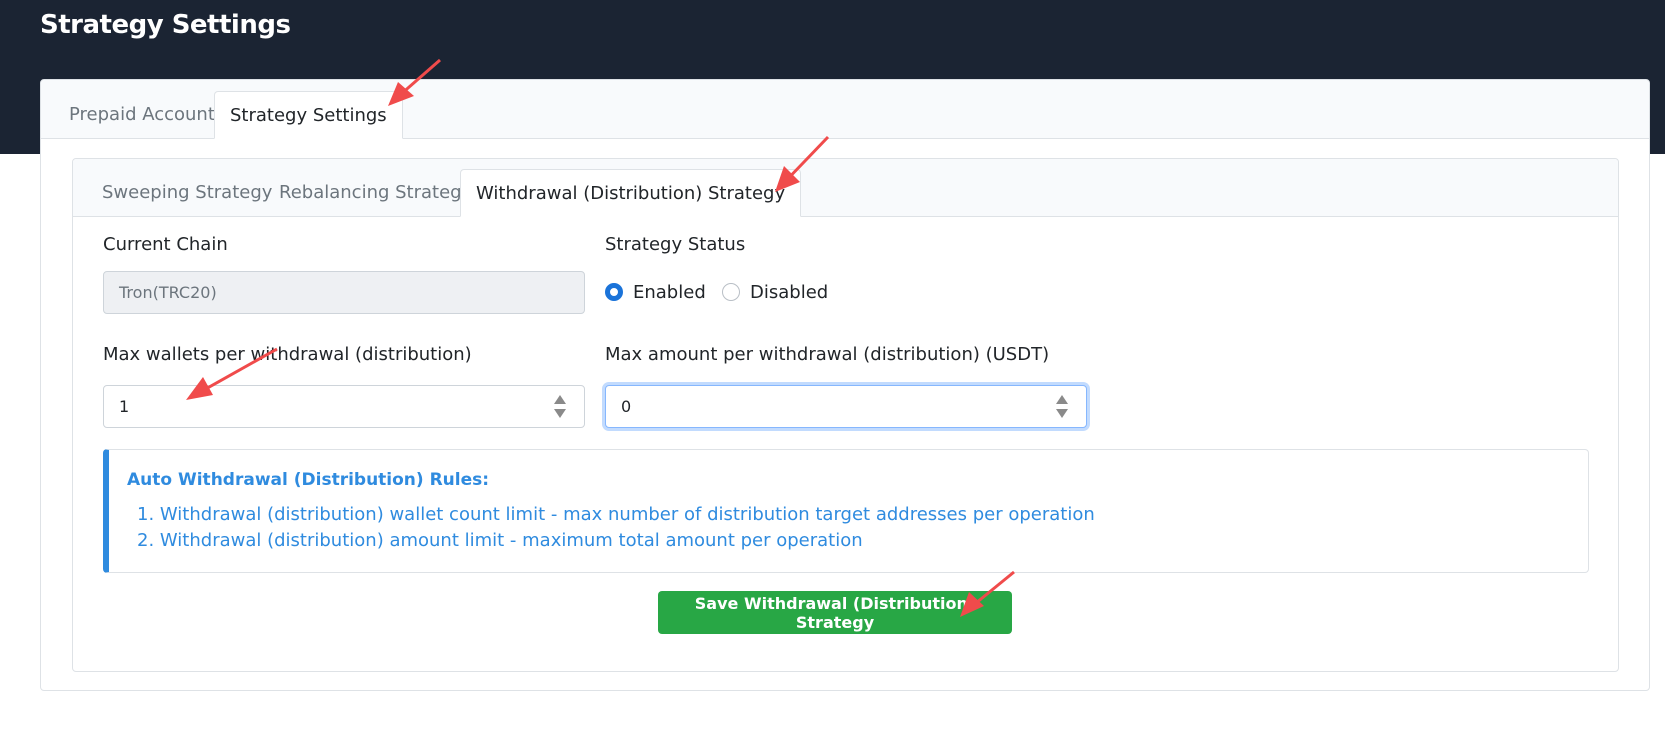  What do you see at coordinates (344, 292) in the screenshot?
I see `current-chain-field: Tron(TRC20)` at bounding box center [344, 292].